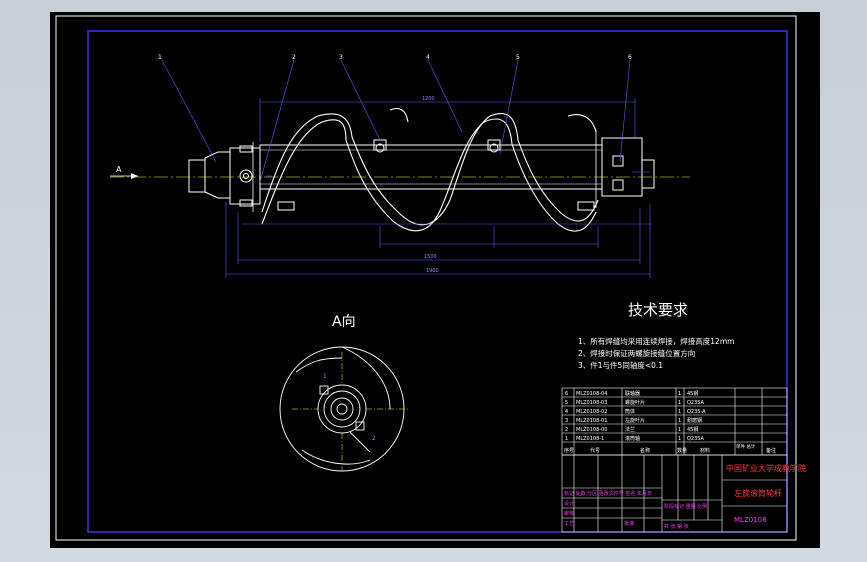 The image size is (867, 562). Describe the element at coordinates (620, 365) in the screenshot. I see `tech-item-3: 3、件1与件5同轴度<0.1` at that location.